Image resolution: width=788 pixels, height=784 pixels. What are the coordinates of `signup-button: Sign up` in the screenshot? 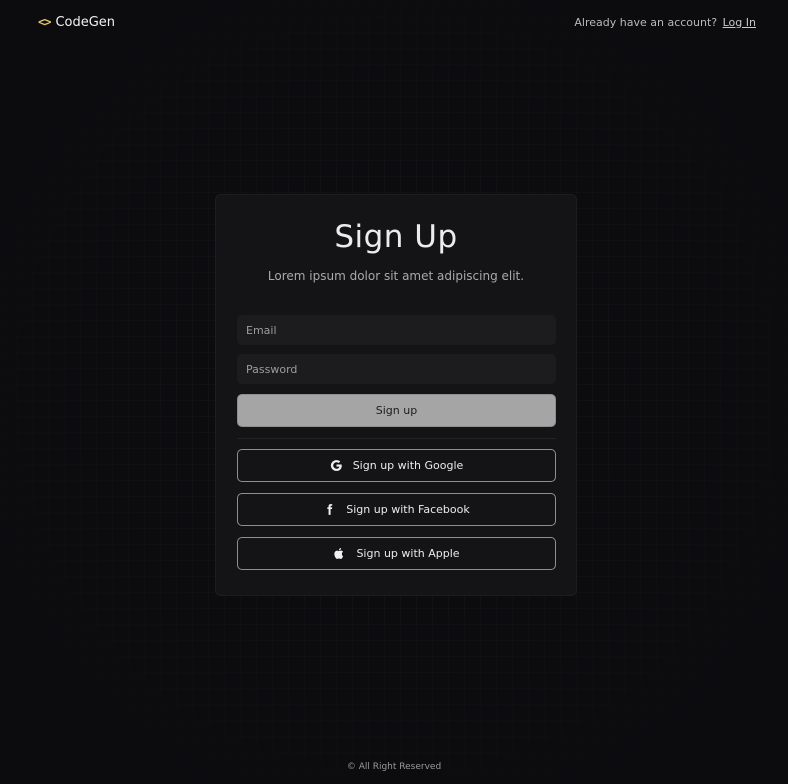 It's located at (396, 410).